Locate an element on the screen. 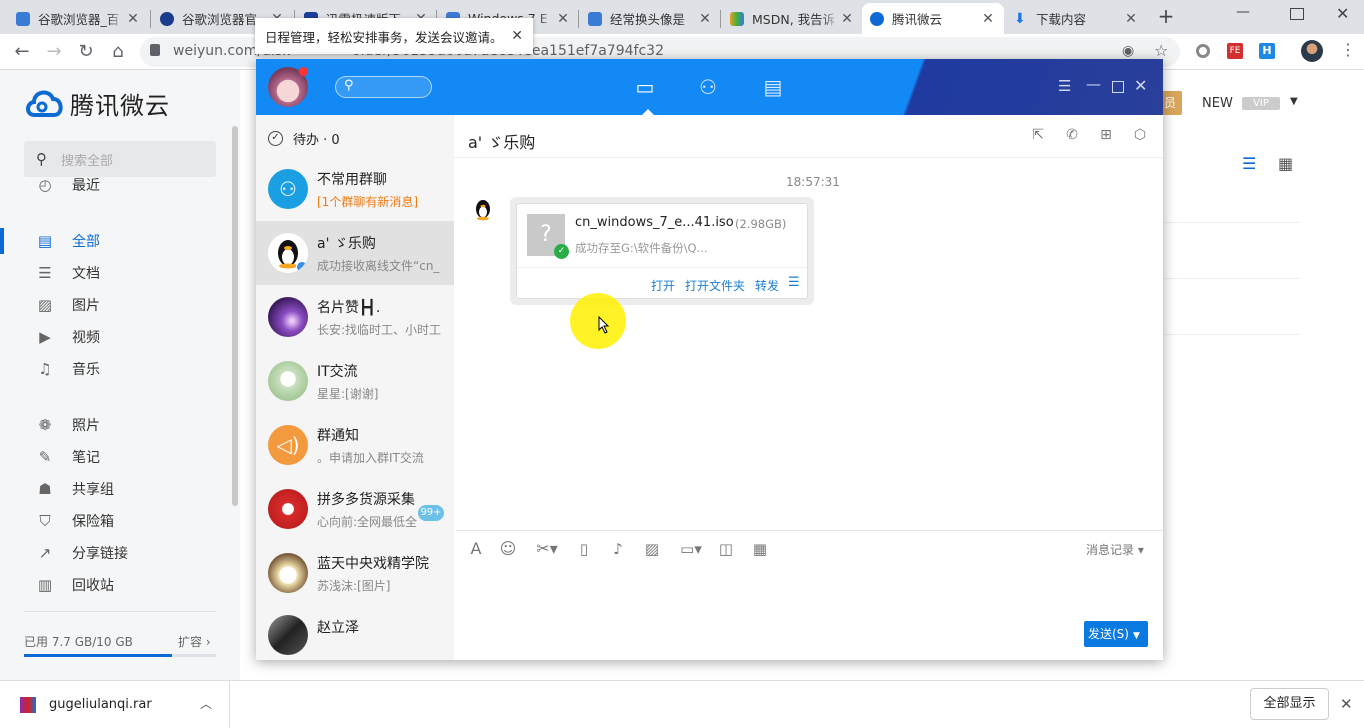 This screenshot has width=1364, height=728. open-folder-link: 打开文件夹 is located at coordinates (715, 285).